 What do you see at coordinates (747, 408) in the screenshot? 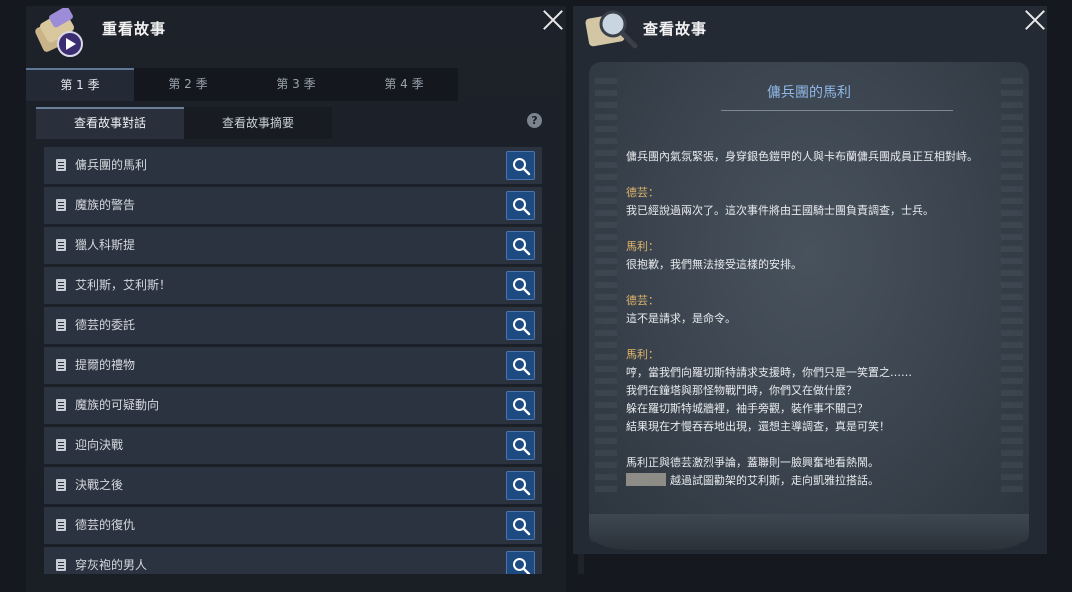
I see `dialogue-line: 躲在羅切斯特城牆裡，袖手旁觀，裝作事不關己？` at bounding box center [747, 408].